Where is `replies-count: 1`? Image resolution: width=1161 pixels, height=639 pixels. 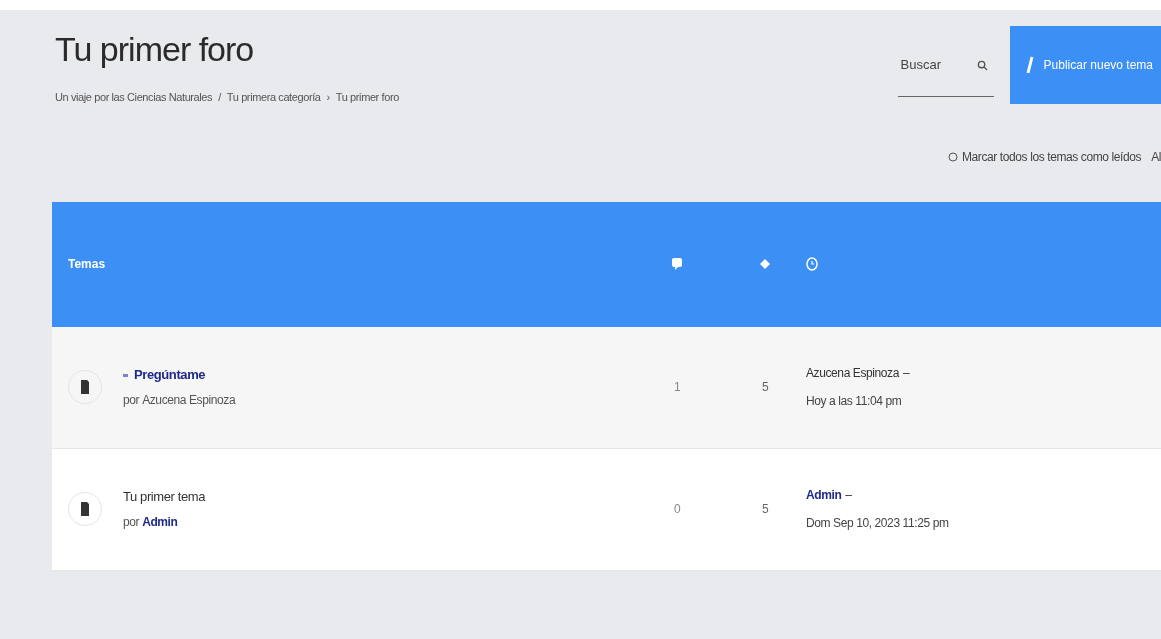
replies-count: 1 is located at coordinates (677, 387).